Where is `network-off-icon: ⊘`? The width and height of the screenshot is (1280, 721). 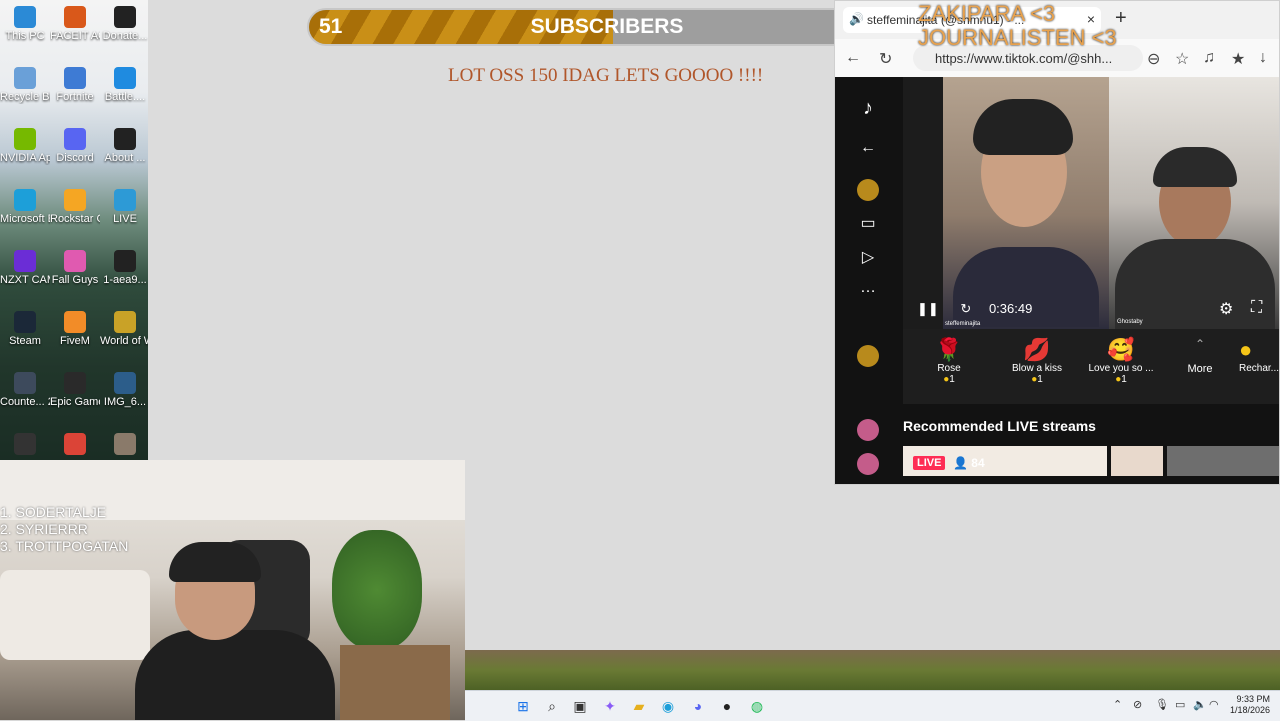 network-off-icon: ⊘ is located at coordinates (1137, 704).